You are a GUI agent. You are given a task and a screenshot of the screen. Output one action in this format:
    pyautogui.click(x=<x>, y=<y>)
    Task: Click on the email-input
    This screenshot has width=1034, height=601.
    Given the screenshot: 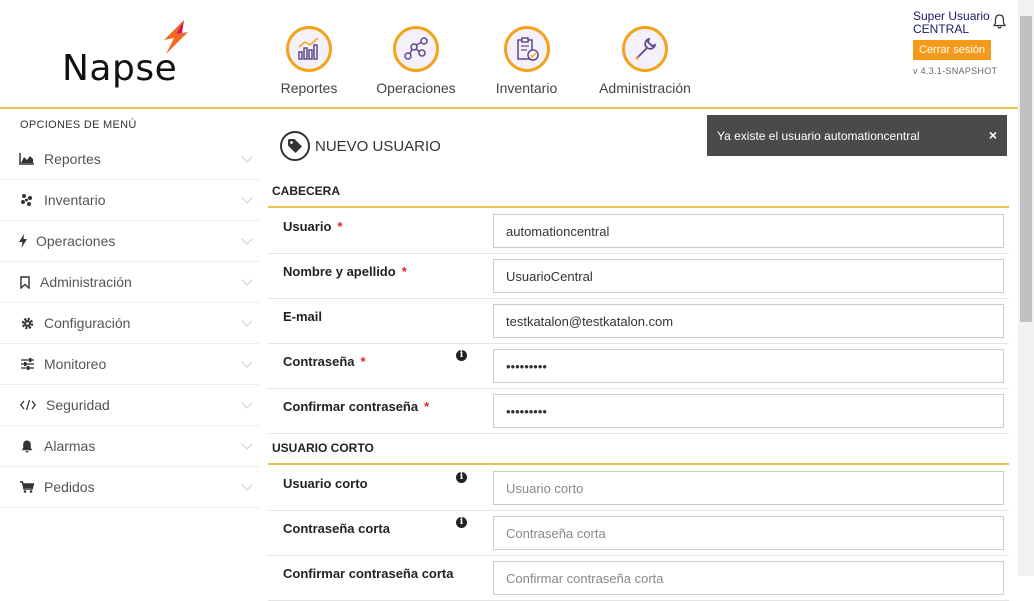 What is the action you would take?
    pyautogui.click(x=748, y=321)
    